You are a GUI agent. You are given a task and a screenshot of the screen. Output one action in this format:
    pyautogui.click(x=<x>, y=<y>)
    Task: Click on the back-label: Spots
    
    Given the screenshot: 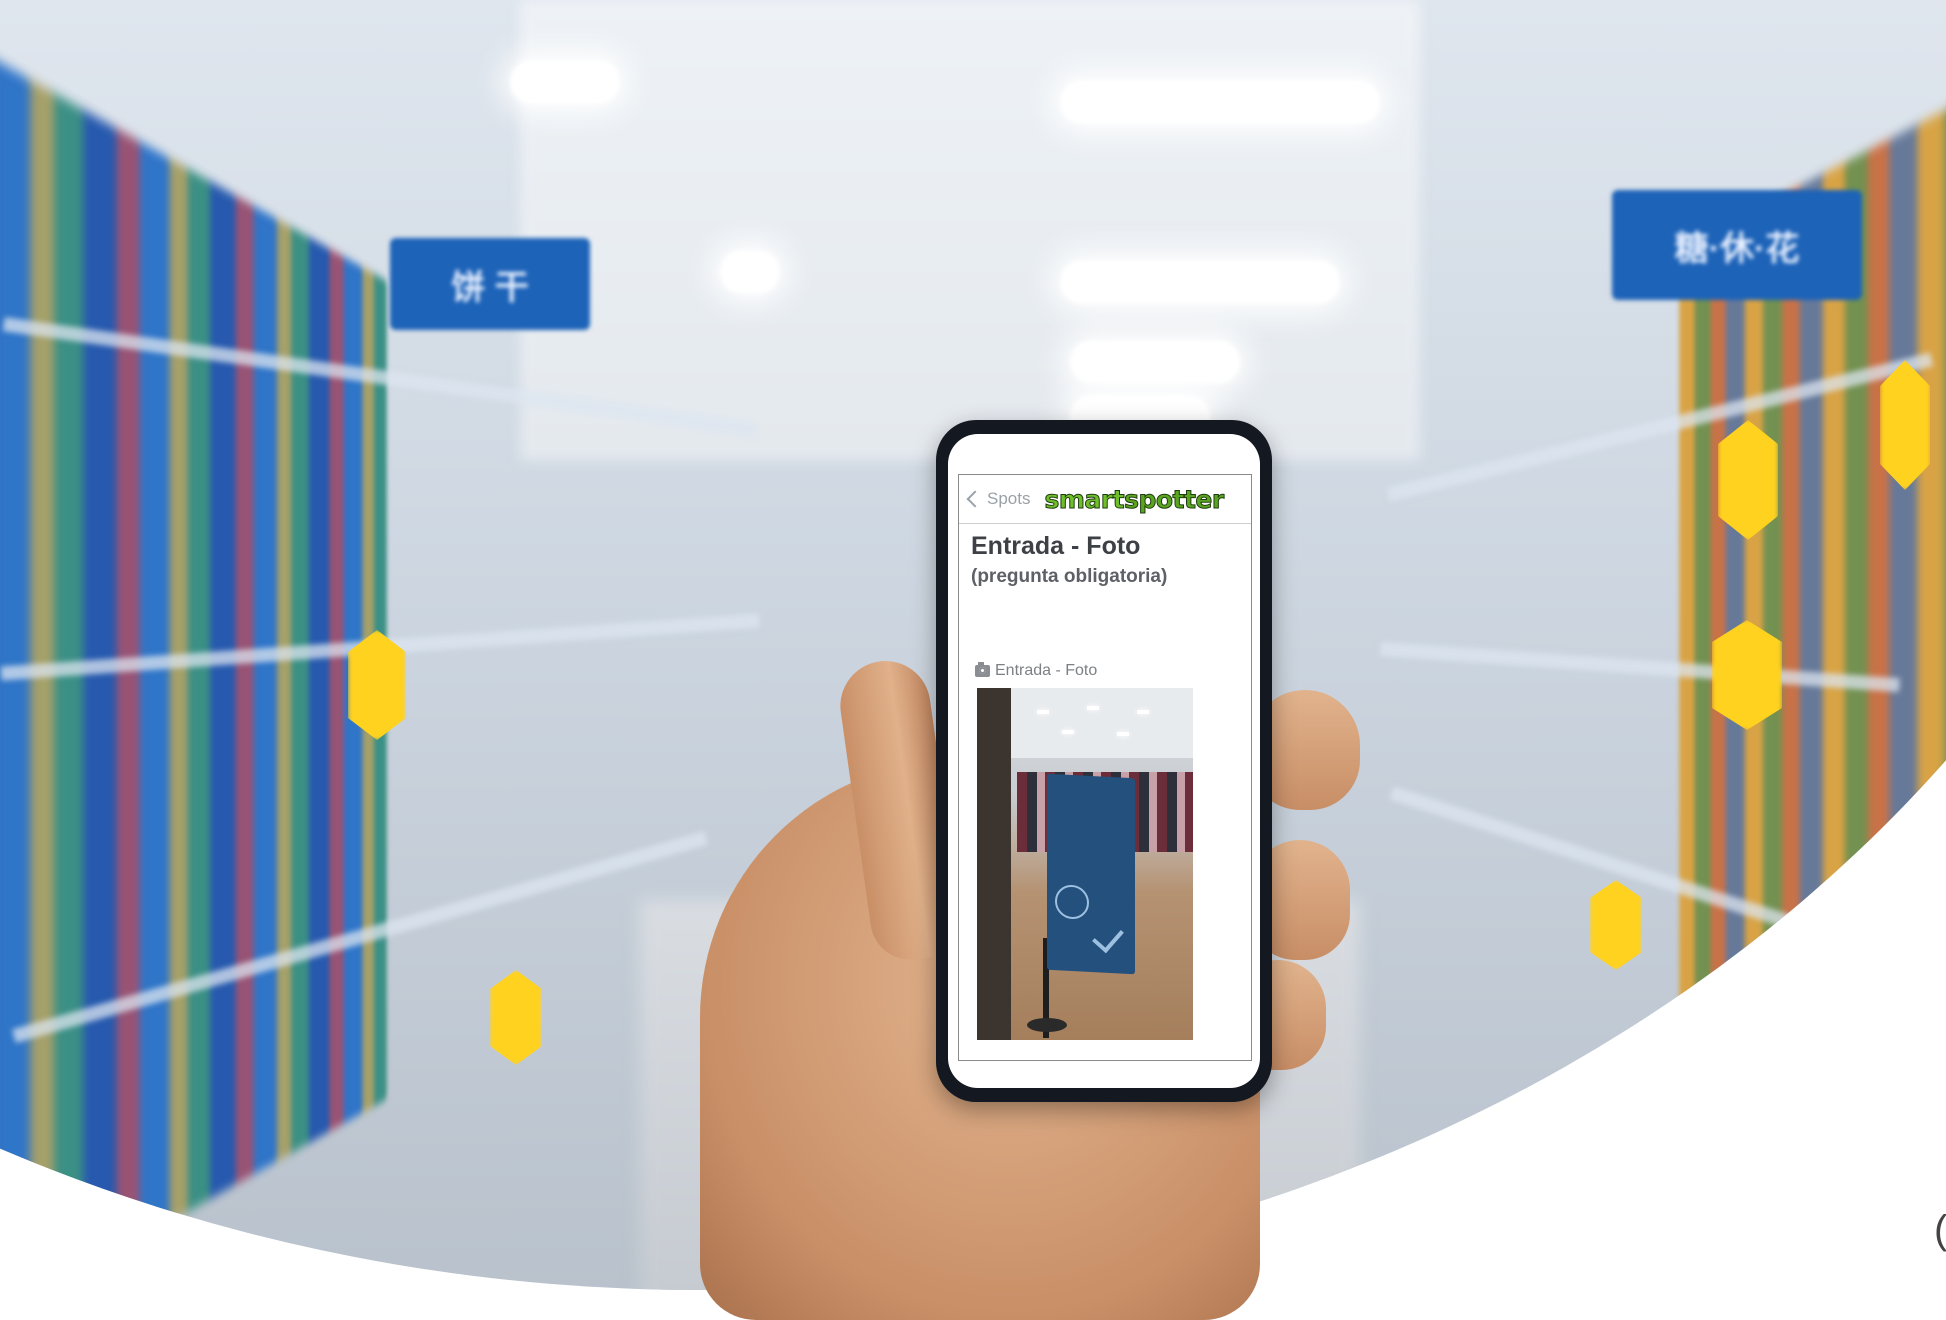 What is the action you would take?
    pyautogui.click(x=1009, y=498)
    